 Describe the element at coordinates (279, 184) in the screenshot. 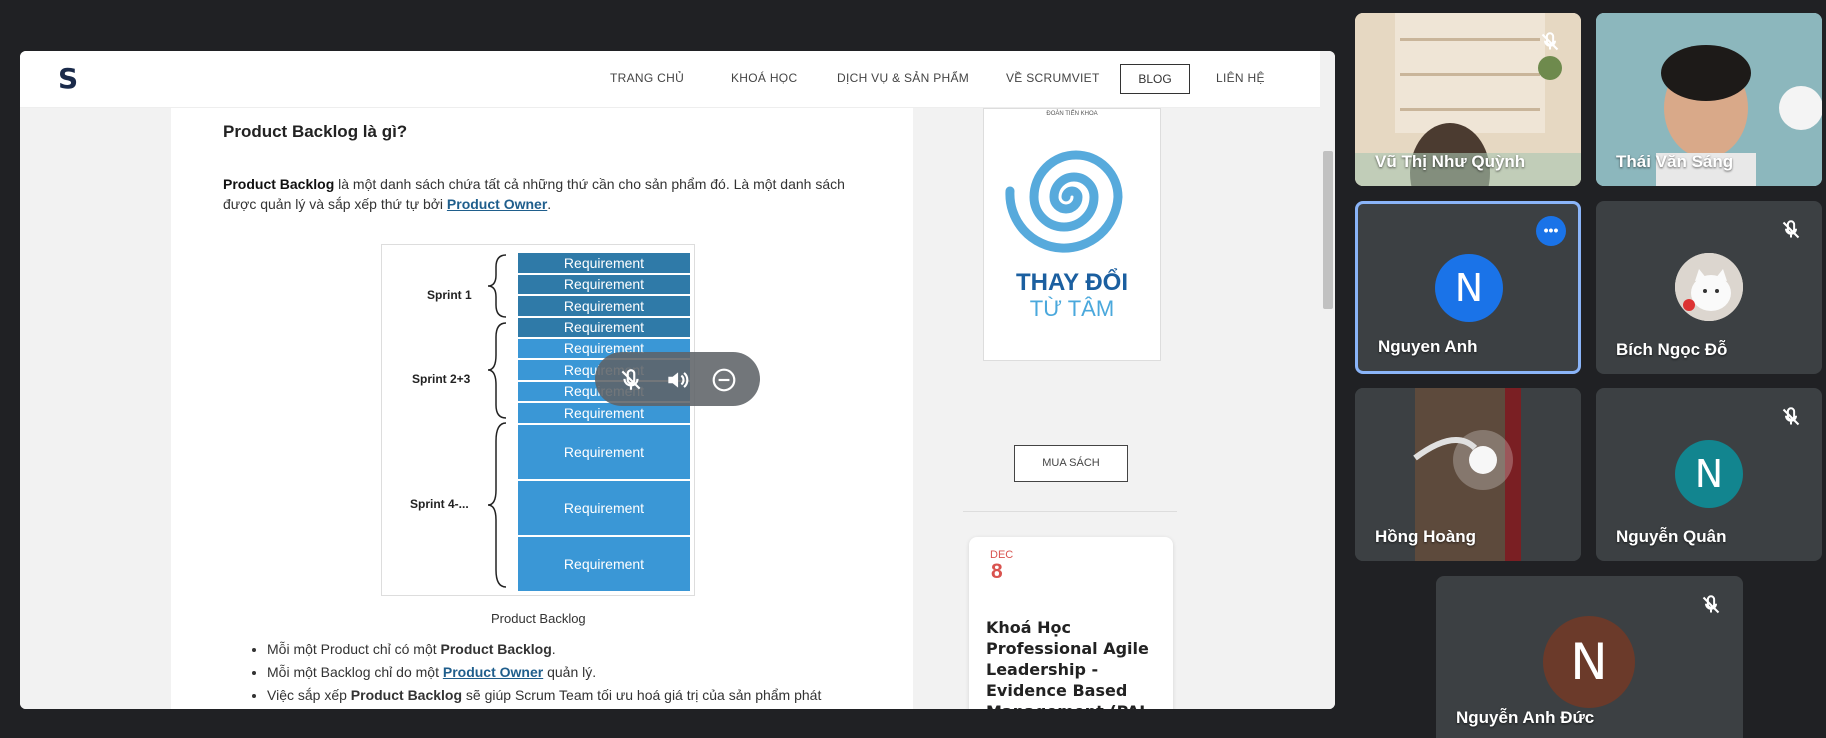

I see `para-bold: Product Backlog` at that location.